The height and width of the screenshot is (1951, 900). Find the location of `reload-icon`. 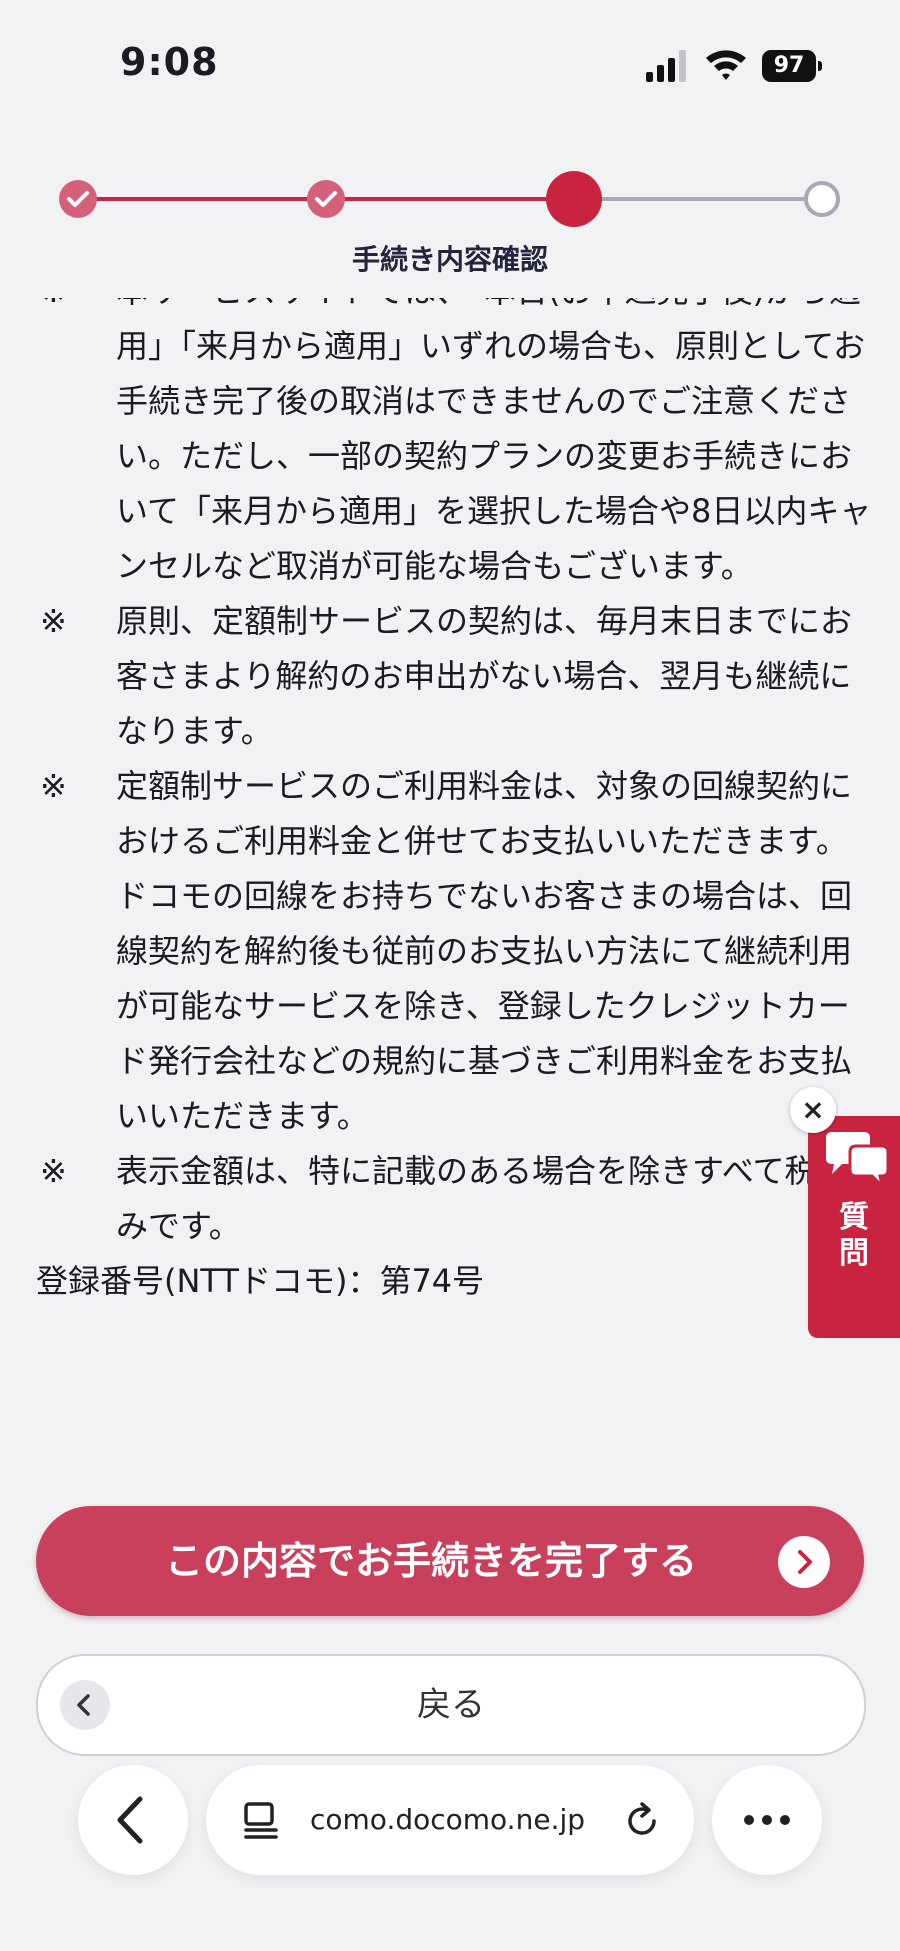

reload-icon is located at coordinates (642, 1821).